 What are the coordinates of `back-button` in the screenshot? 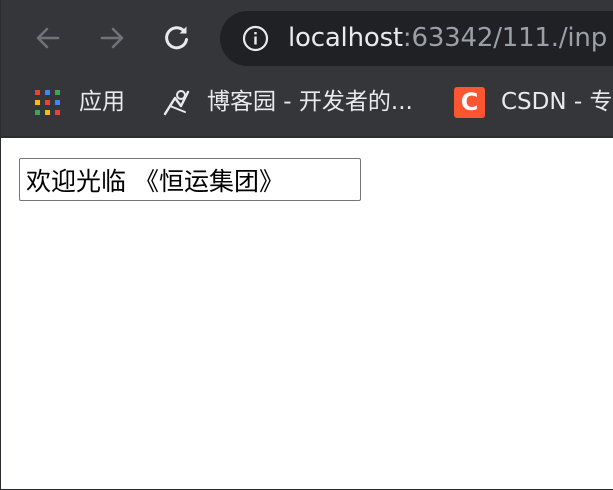 It's located at (48, 38).